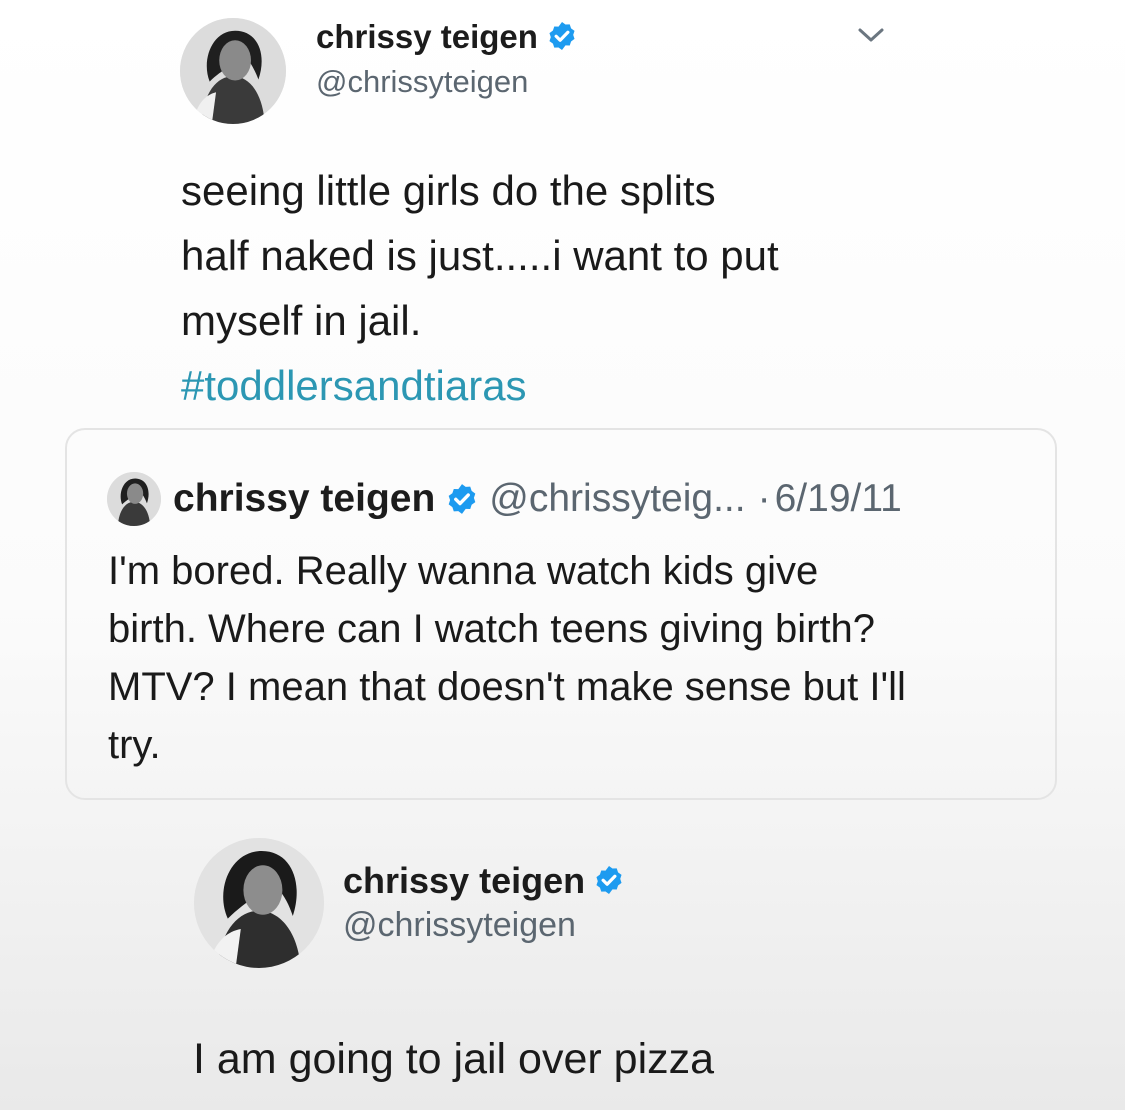  I want to click on chevron-down-icon, so click(871, 35).